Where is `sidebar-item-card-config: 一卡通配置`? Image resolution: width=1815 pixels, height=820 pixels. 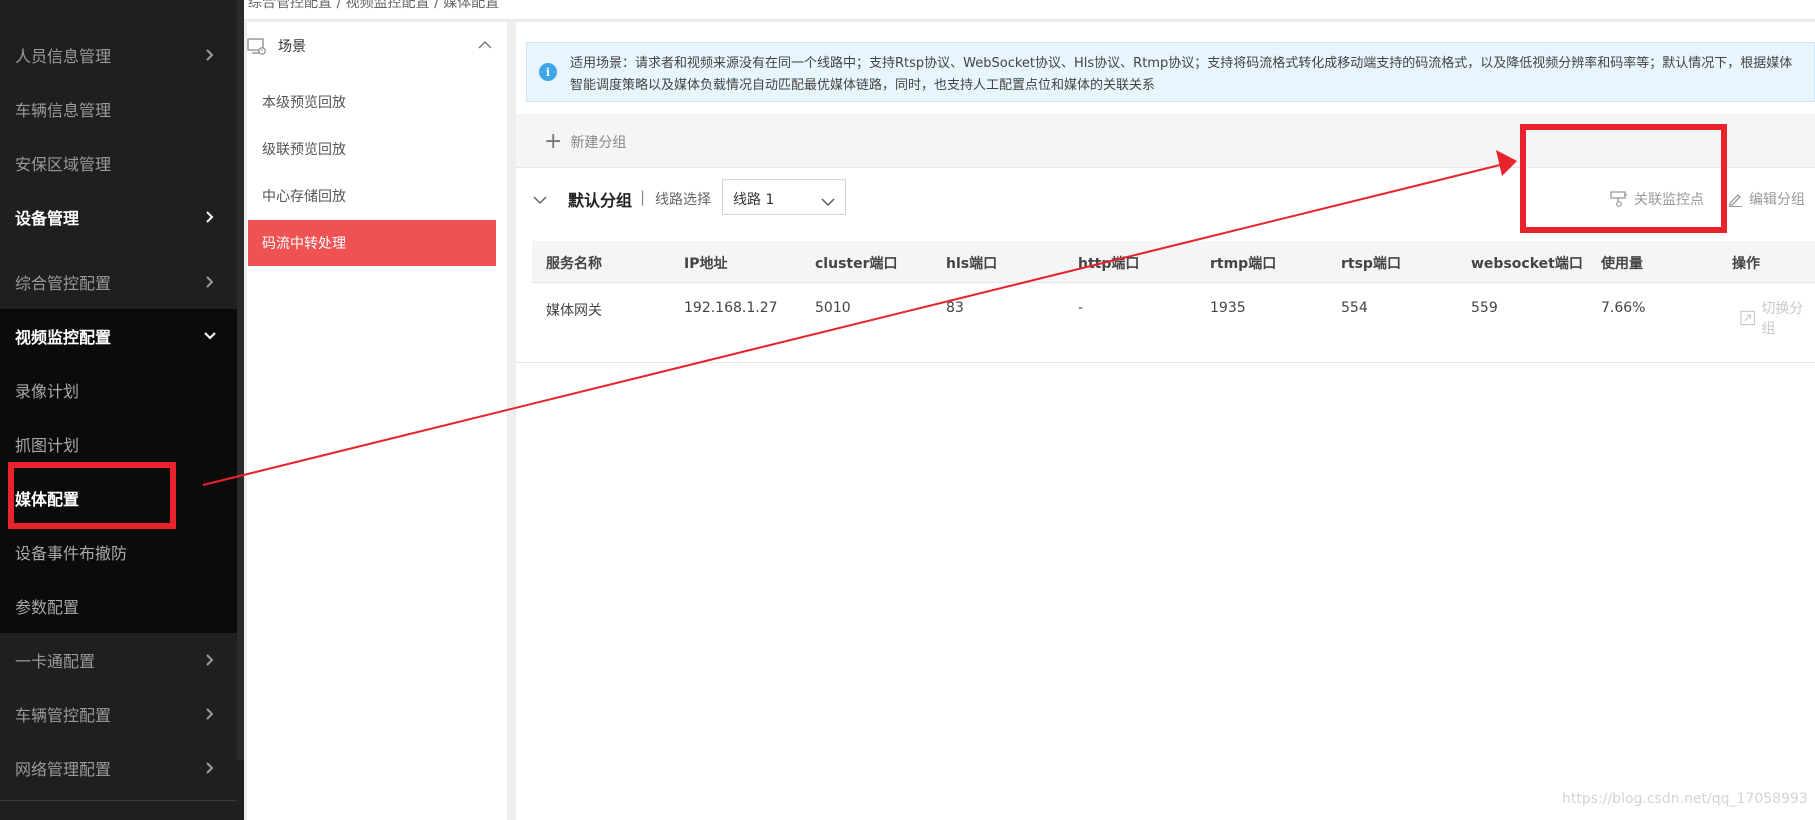
sidebar-item-card-config: 一卡通配置 is located at coordinates (118, 660).